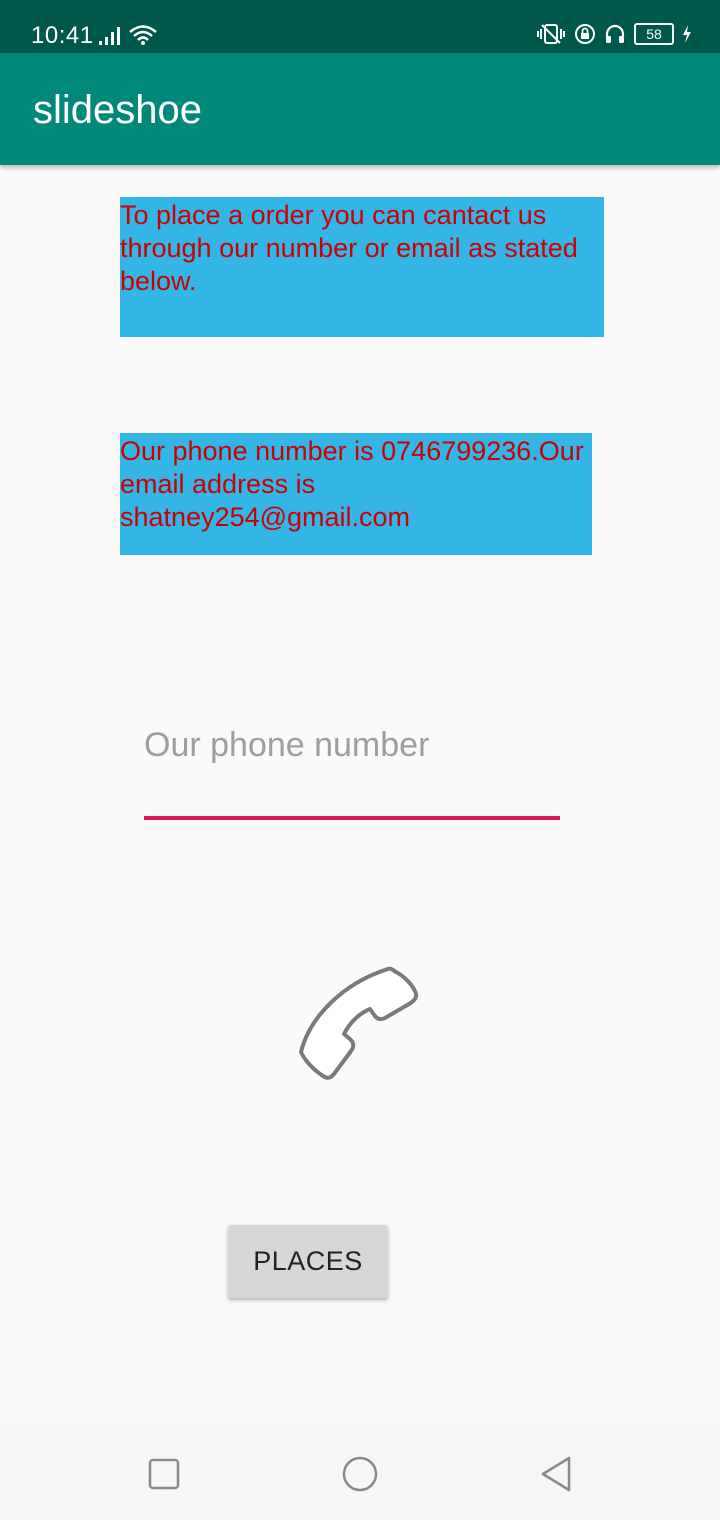  I want to click on phone-call-icon, so click(358, 1024).